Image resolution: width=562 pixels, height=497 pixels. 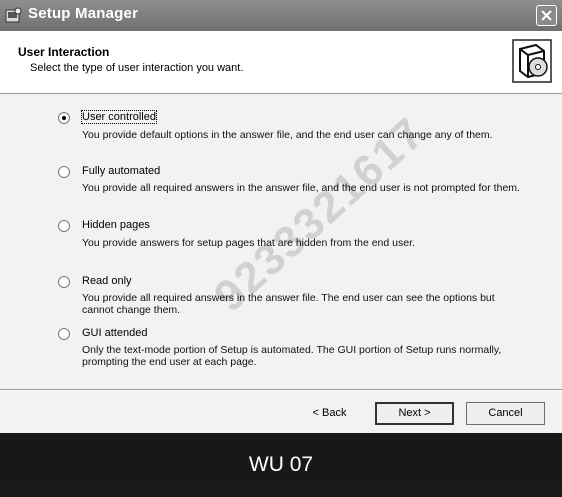 What do you see at coordinates (64, 282) in the screenshot?
I see `radio-read-only` at bounding box center [64, 282].